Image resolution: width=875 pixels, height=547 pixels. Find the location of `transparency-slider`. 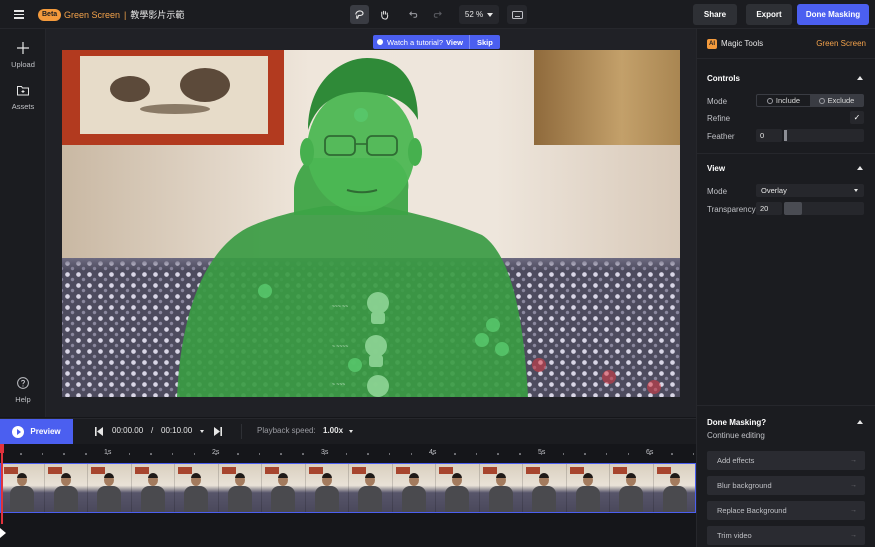

transparency-slider is located at coordinates (824, 208).